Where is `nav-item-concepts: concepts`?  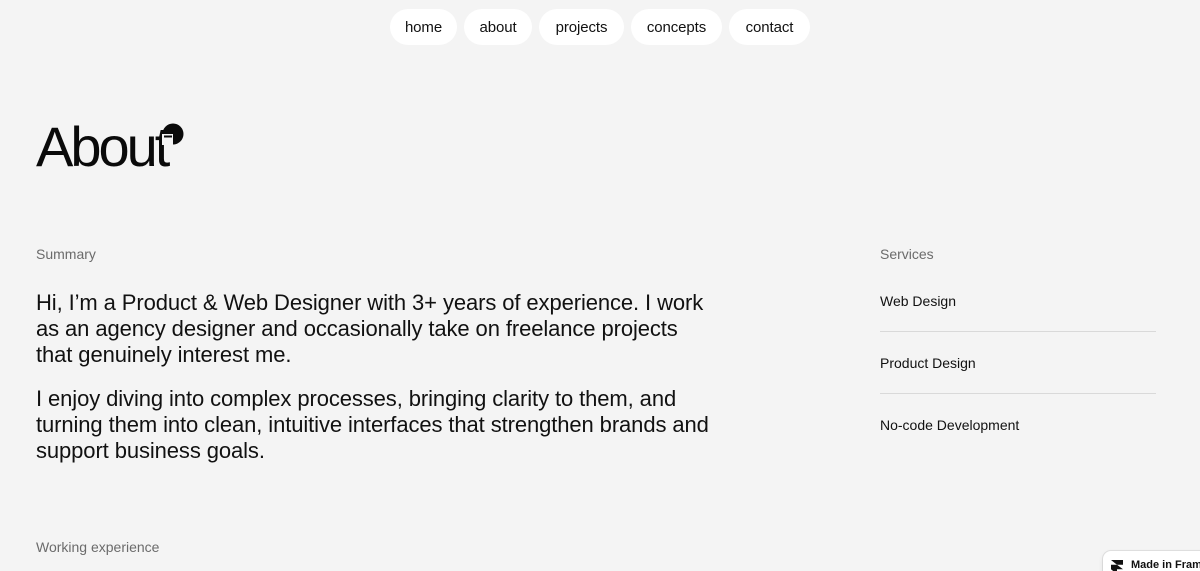 nav-item-concepts: concepts is located at coordinates (676, 27).